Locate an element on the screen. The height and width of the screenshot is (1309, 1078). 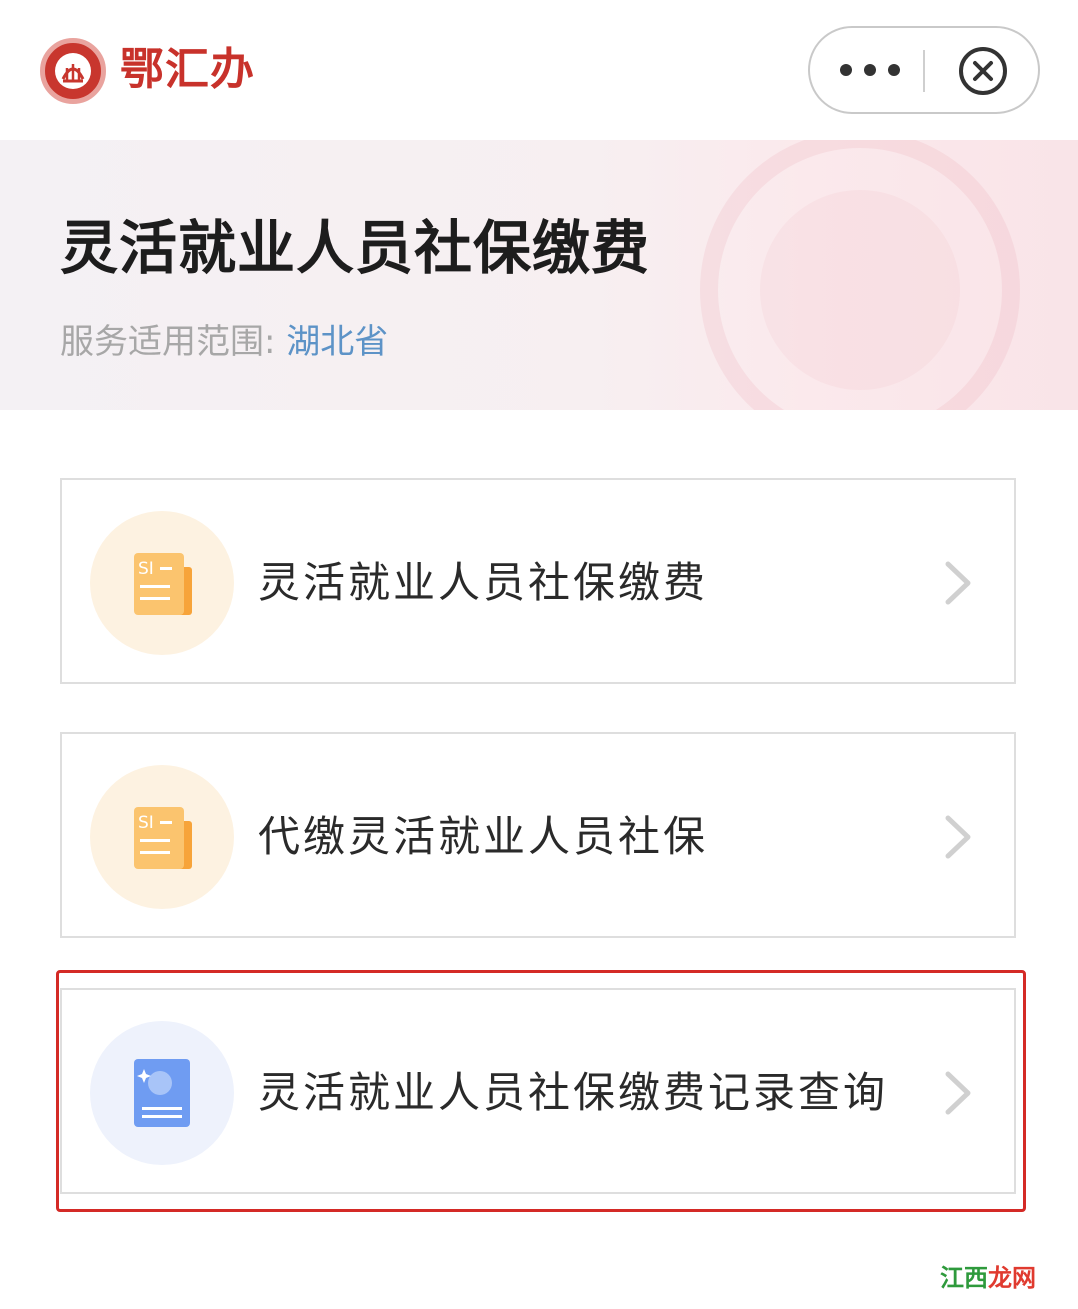
mini-program-header: 鄂汇办 is located at coordinates (539, 70).